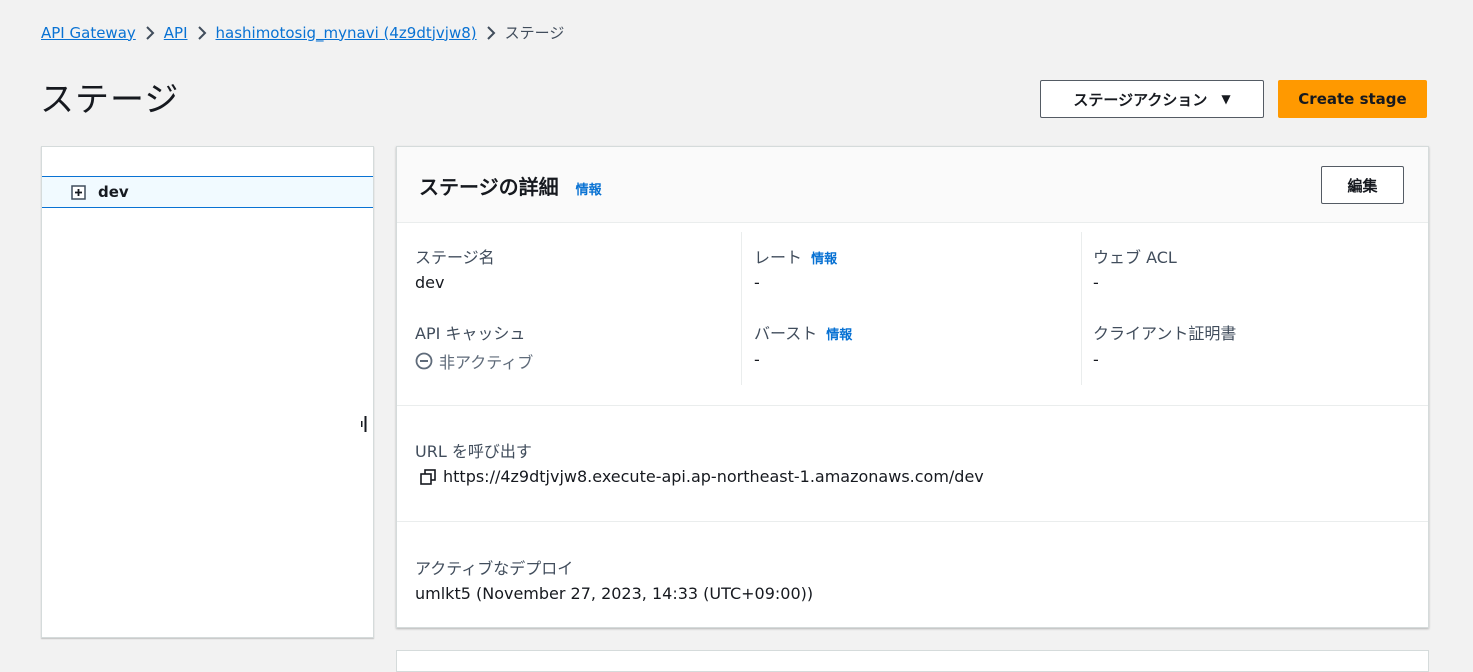 The height and width of the screenshot is (672, 1473). What do you see at coordinates (1165, 333) in the screenshot?
I see `client-cert-label: クライアント証明書` at bounding box center [1165, 333].